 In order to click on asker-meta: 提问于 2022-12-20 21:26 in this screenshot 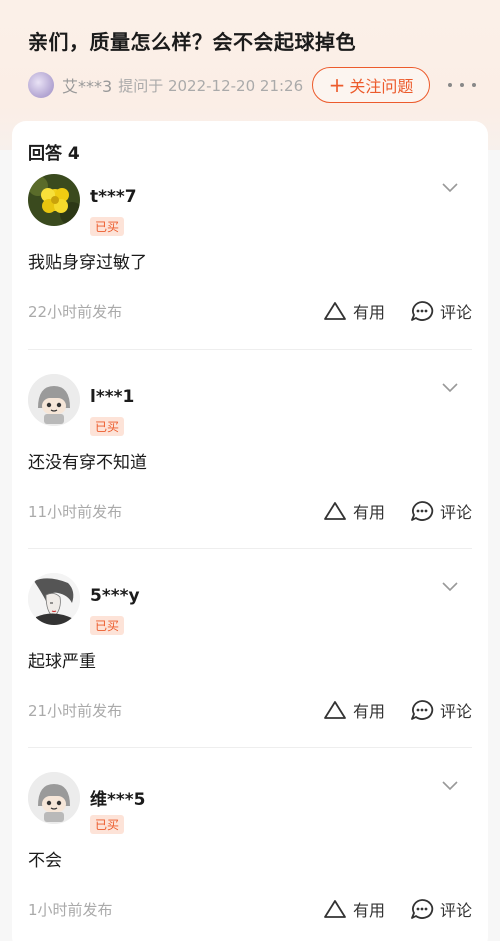, I will do `click(211, 85)`.